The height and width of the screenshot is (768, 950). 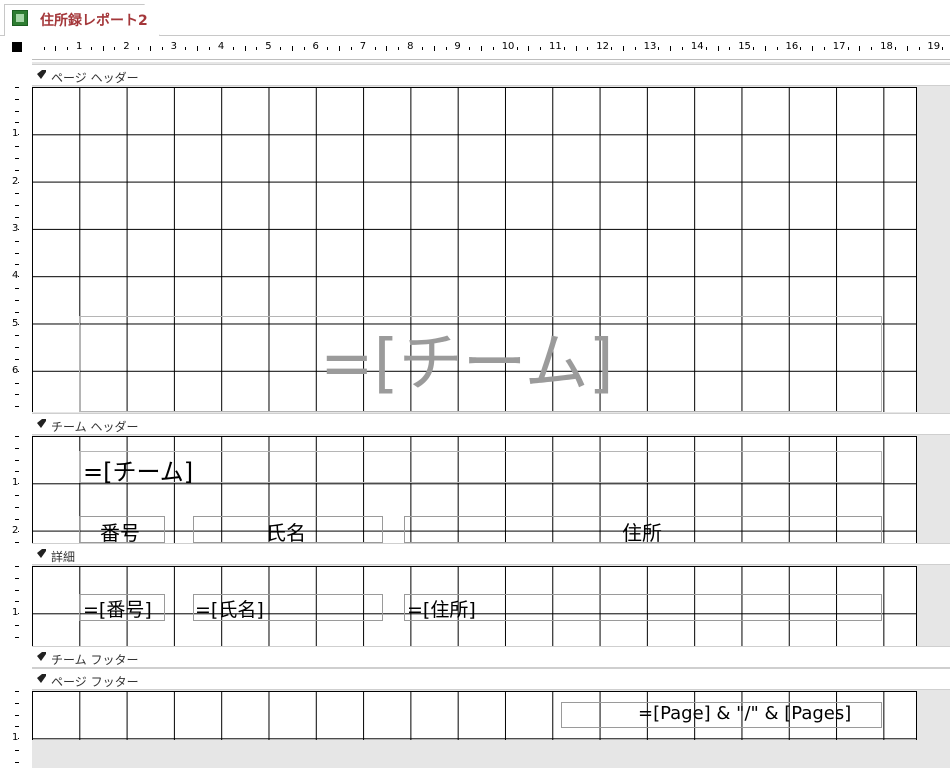 What do you see at coordinates (229, 610) in the screenshot?
I see `field-name: =[氏名]` at bounding box center [229, 610].